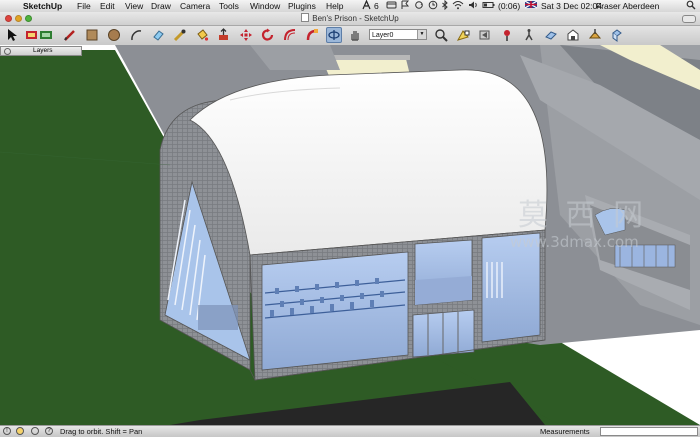 The height and width of the screenshot is (437, 700). I want to click on chevron-down-icon: ▼, so click(421, 34).